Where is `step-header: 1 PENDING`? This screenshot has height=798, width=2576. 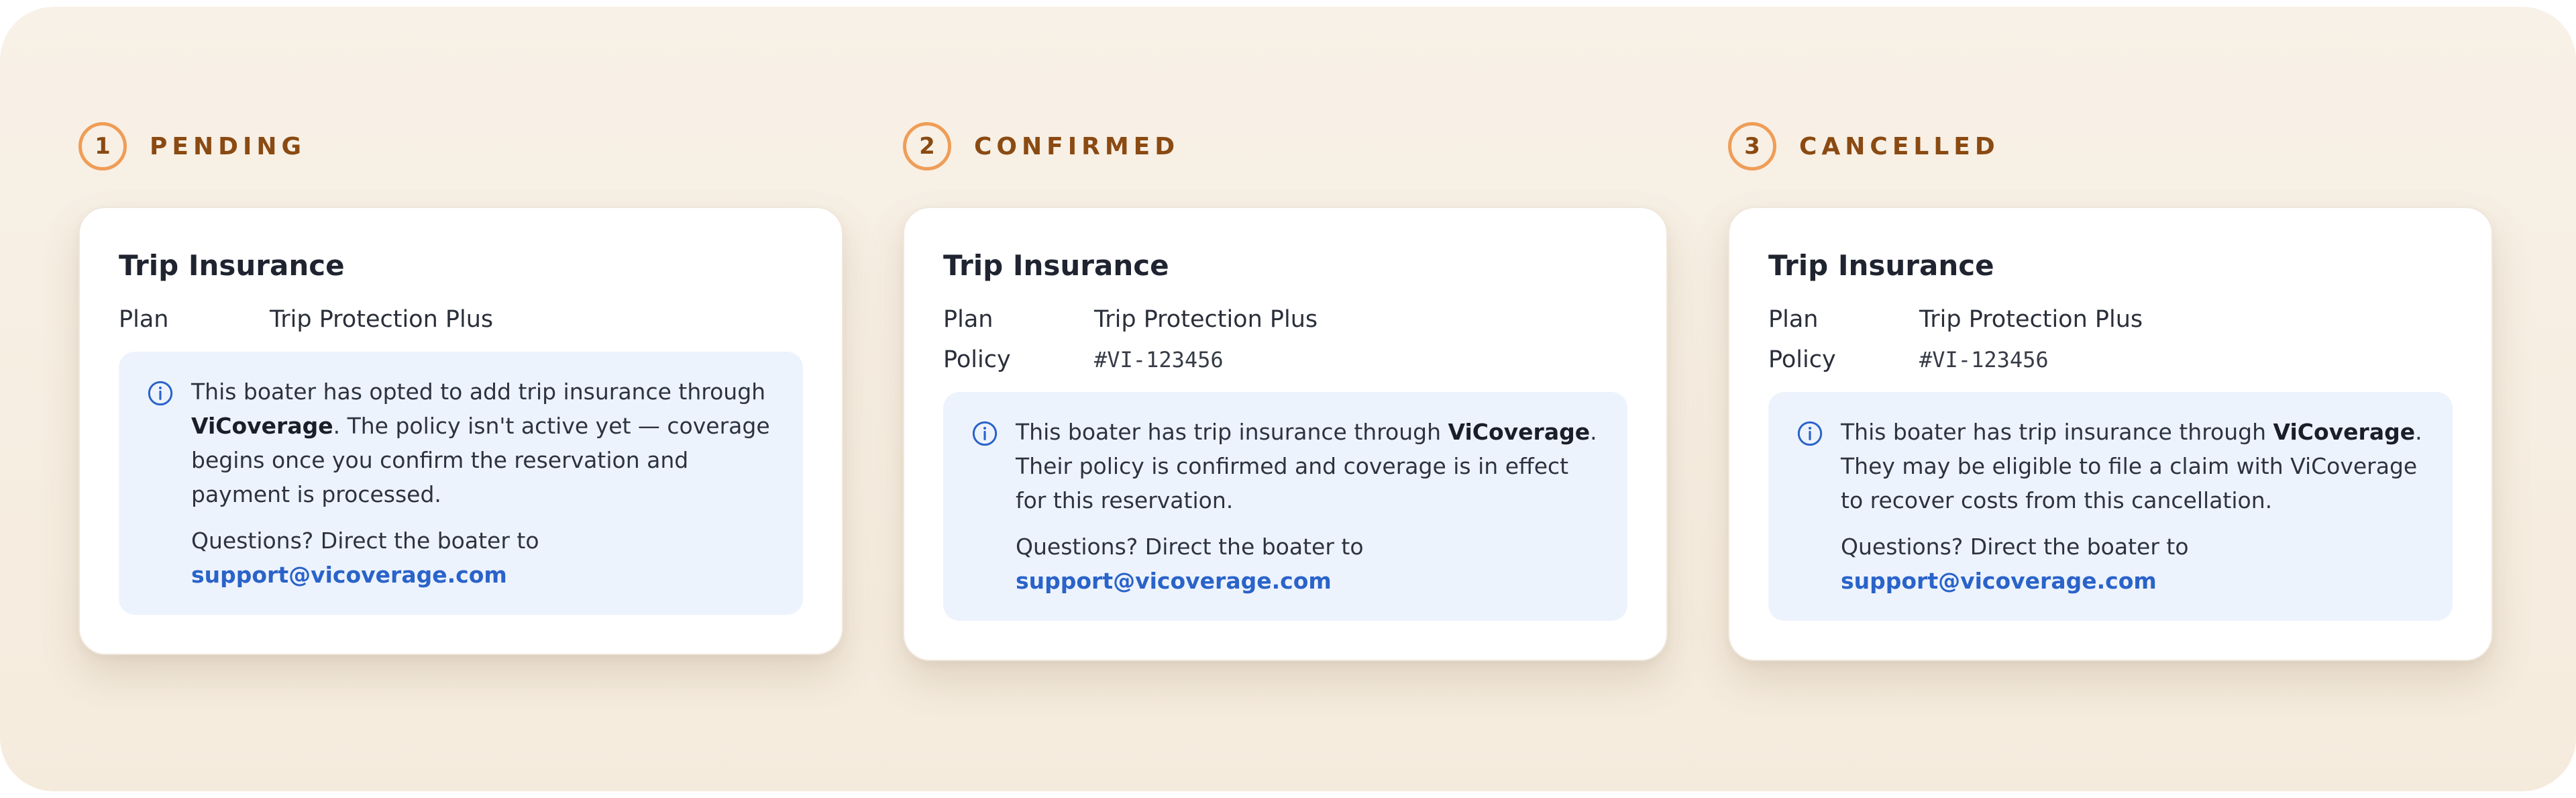
step-header: 1 PENDING is located at coordinates (460, 146).